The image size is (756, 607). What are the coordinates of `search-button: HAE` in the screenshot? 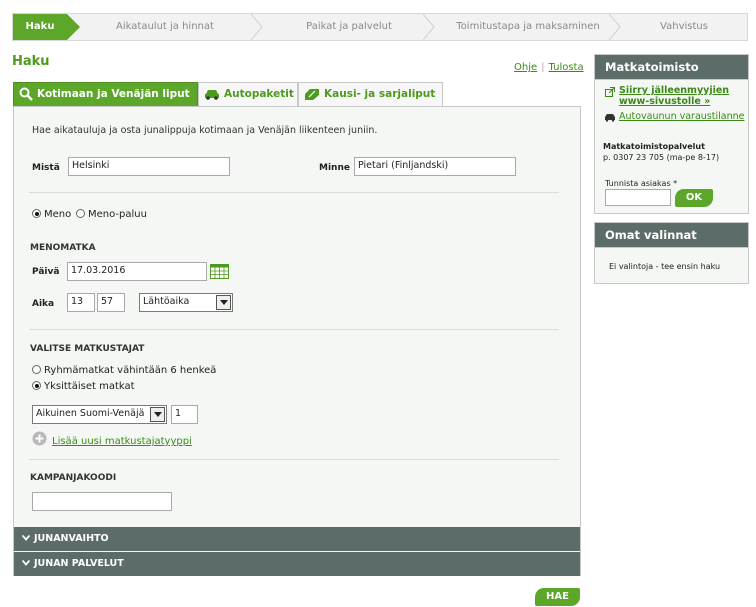 It's located at (557, 597).